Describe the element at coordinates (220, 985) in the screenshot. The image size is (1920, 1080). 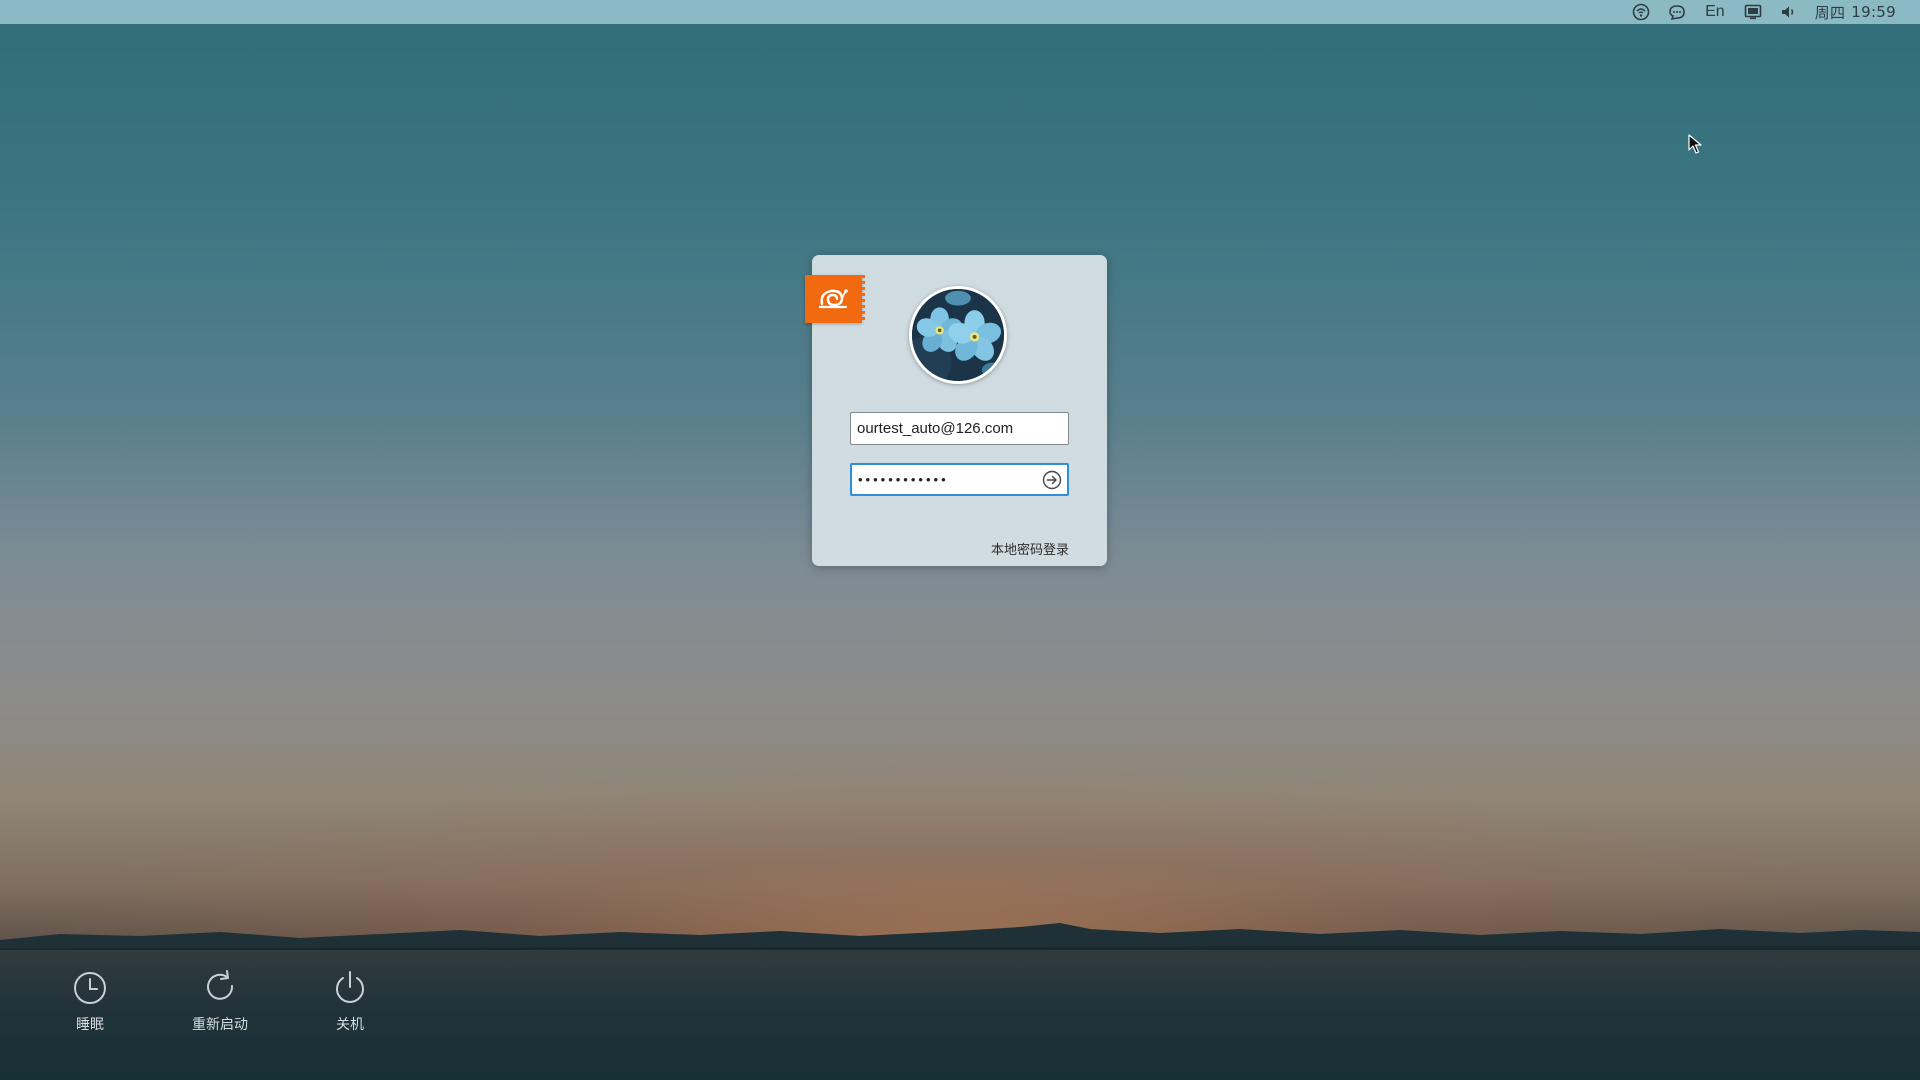
I see `restart-icon` at that location.